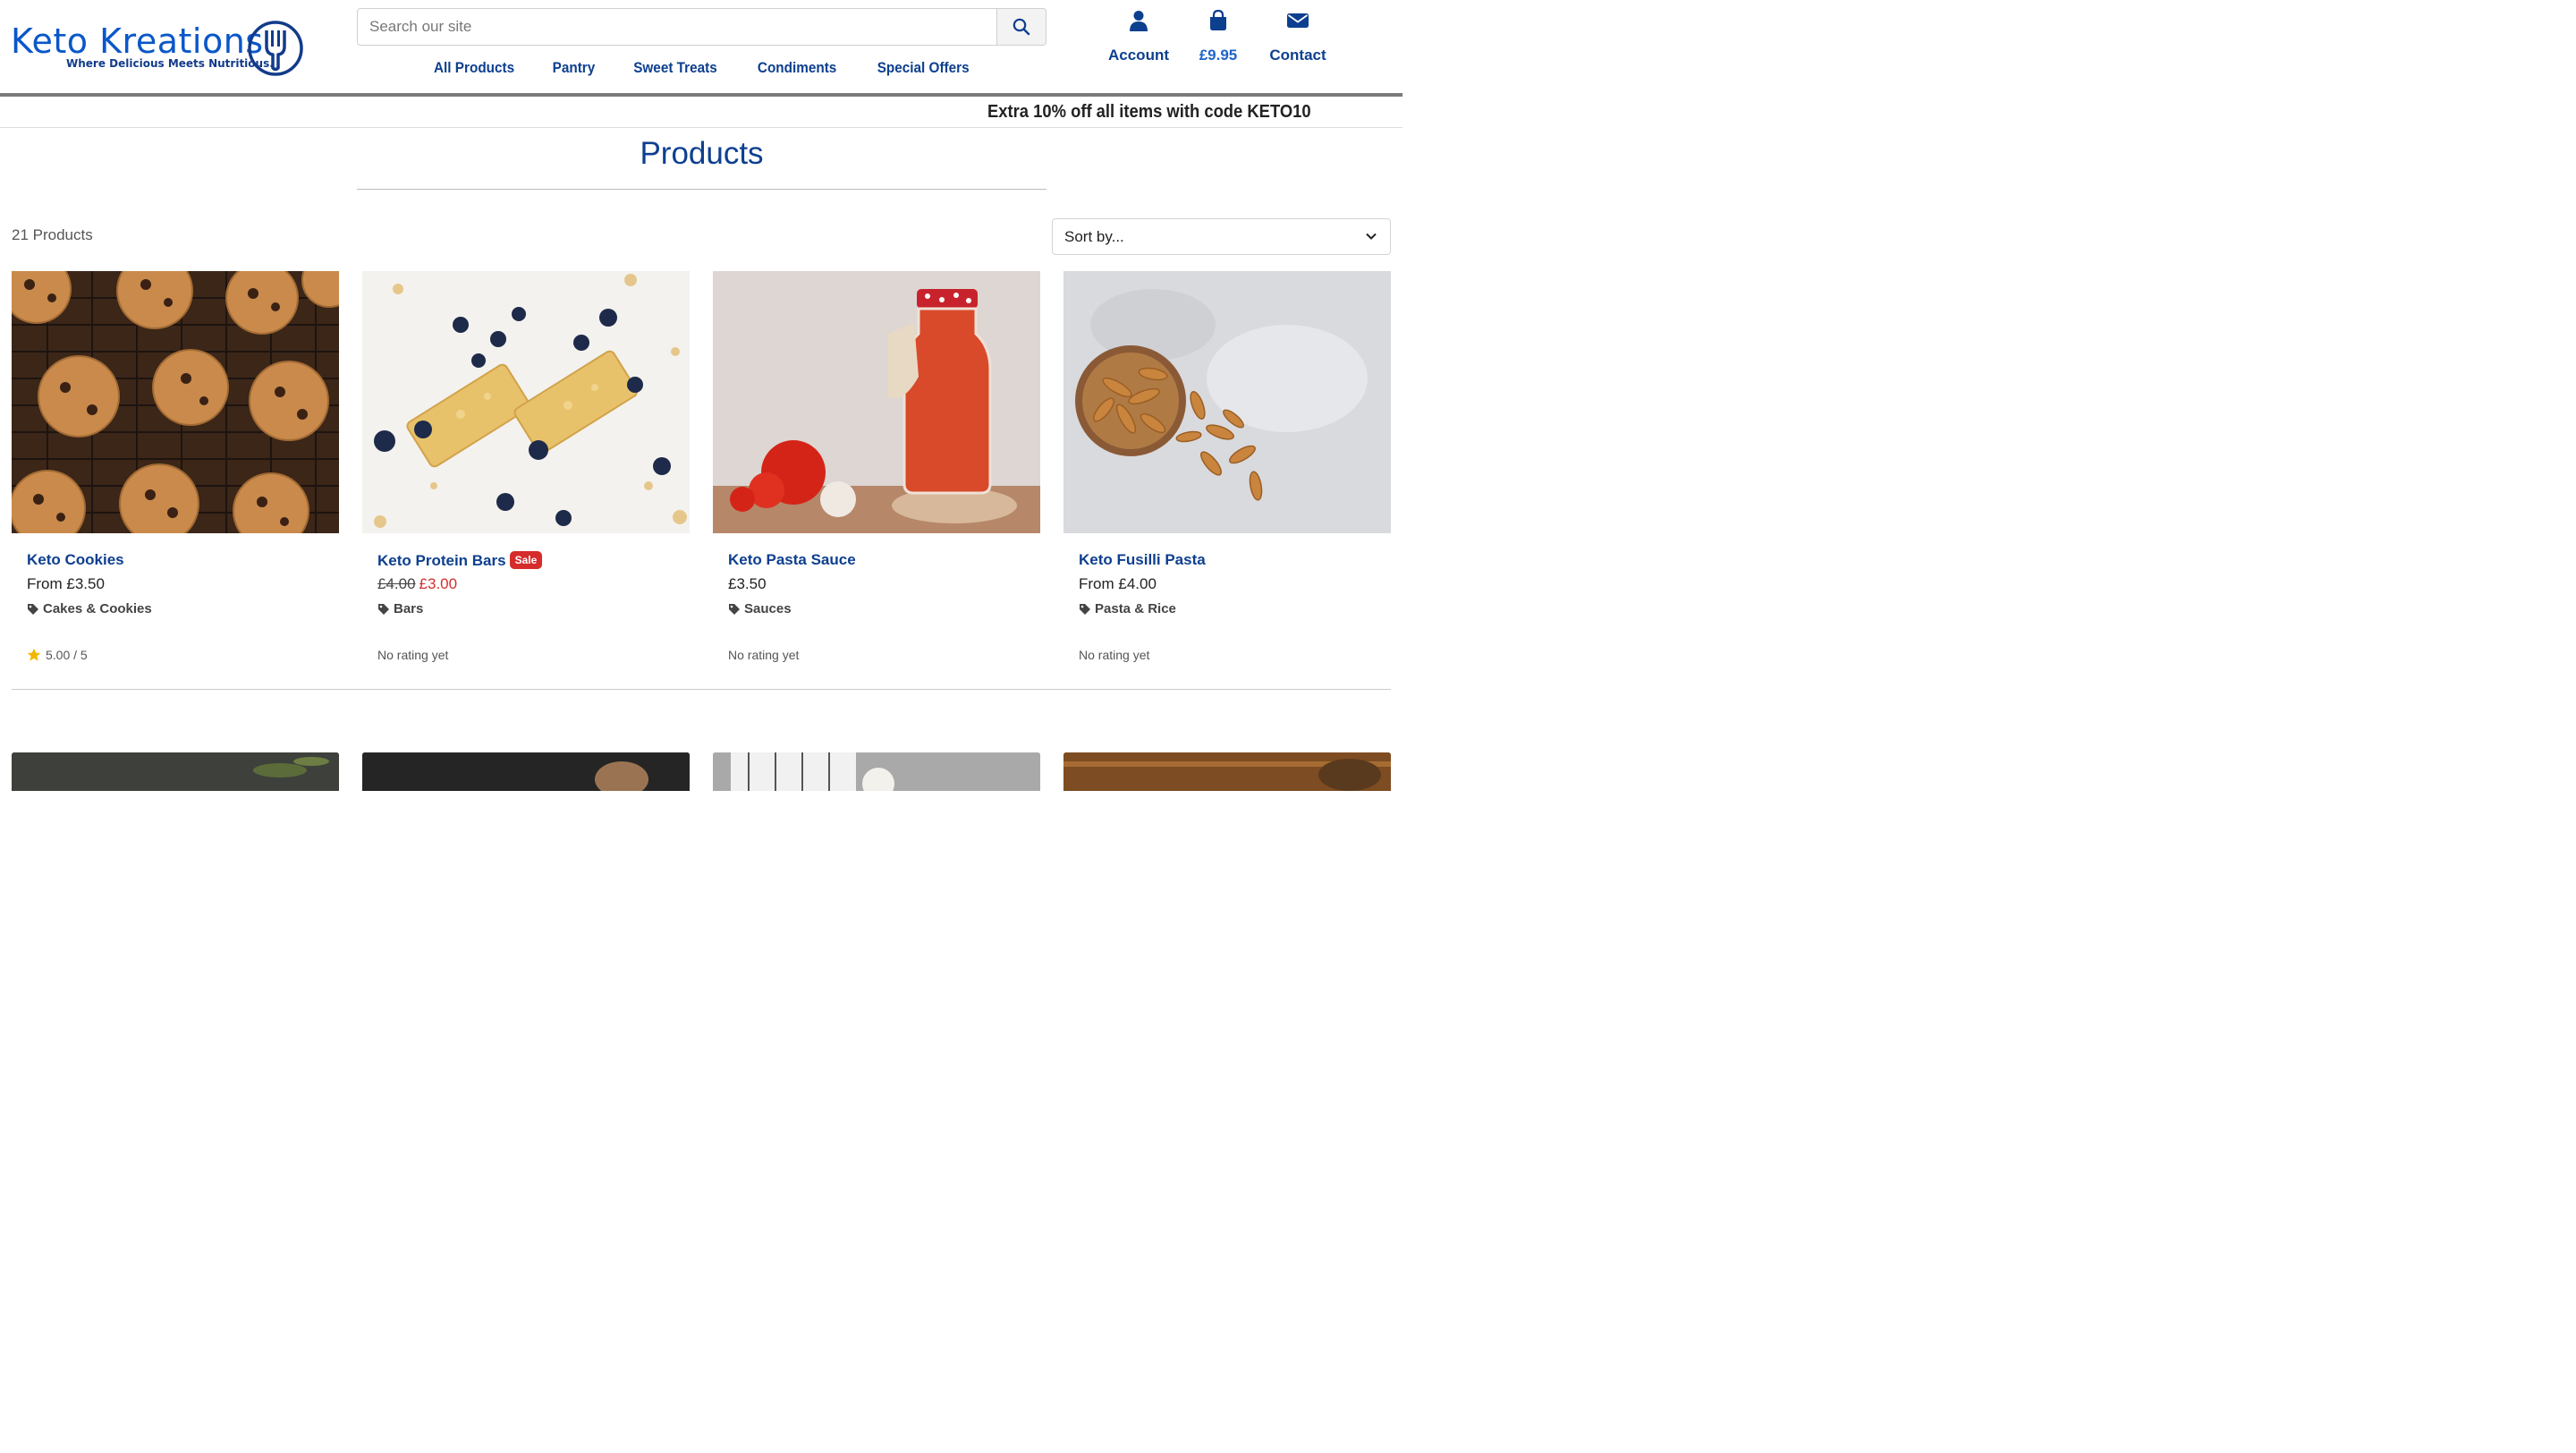 This screenshot has width=2576, height=1453. Describe the element at coordinates (89, 608) in the screenshot. I see `product-category: Cakes & Cookies` at that location.